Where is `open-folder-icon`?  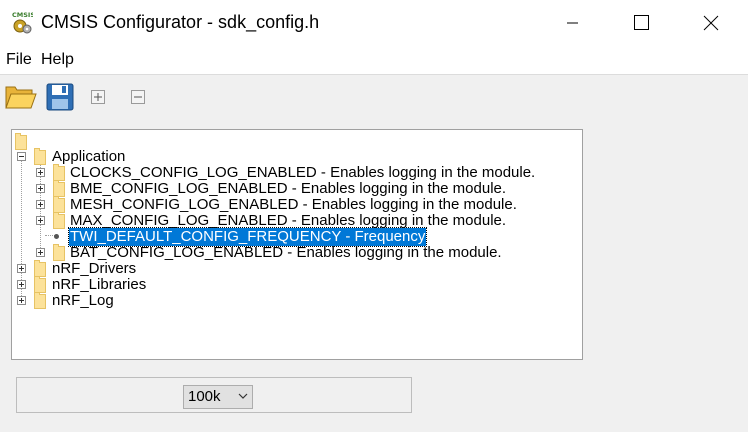
open-folder-icon is located at coordinates (21, 97).